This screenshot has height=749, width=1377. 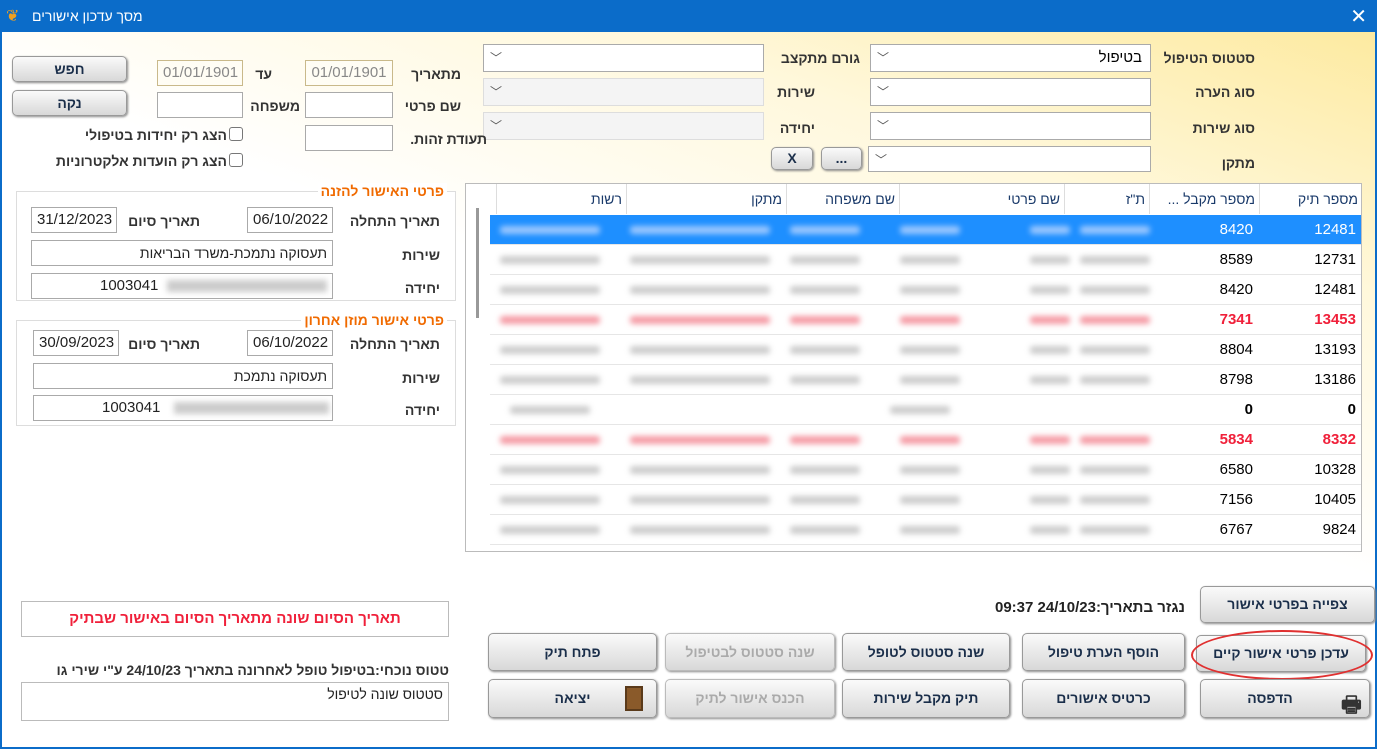 I want to click on table-row: 10405 7156, so click(x=925, y=500).